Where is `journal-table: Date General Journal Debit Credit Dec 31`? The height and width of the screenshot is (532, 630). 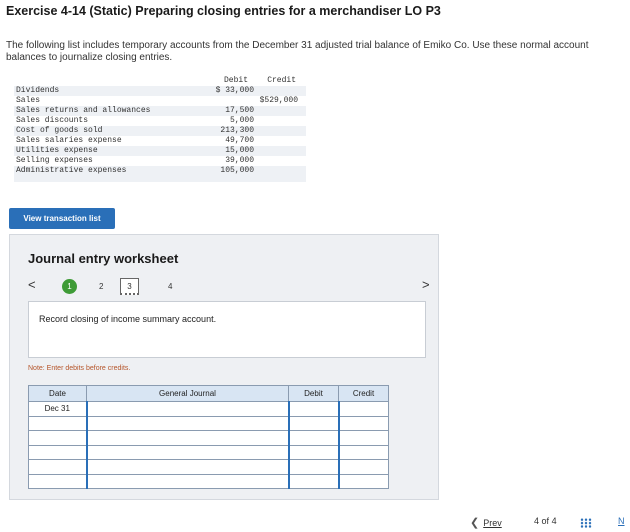
journal-table: Date General Journal Debit Credit Dec 31 is located at coordinates (208, 437).